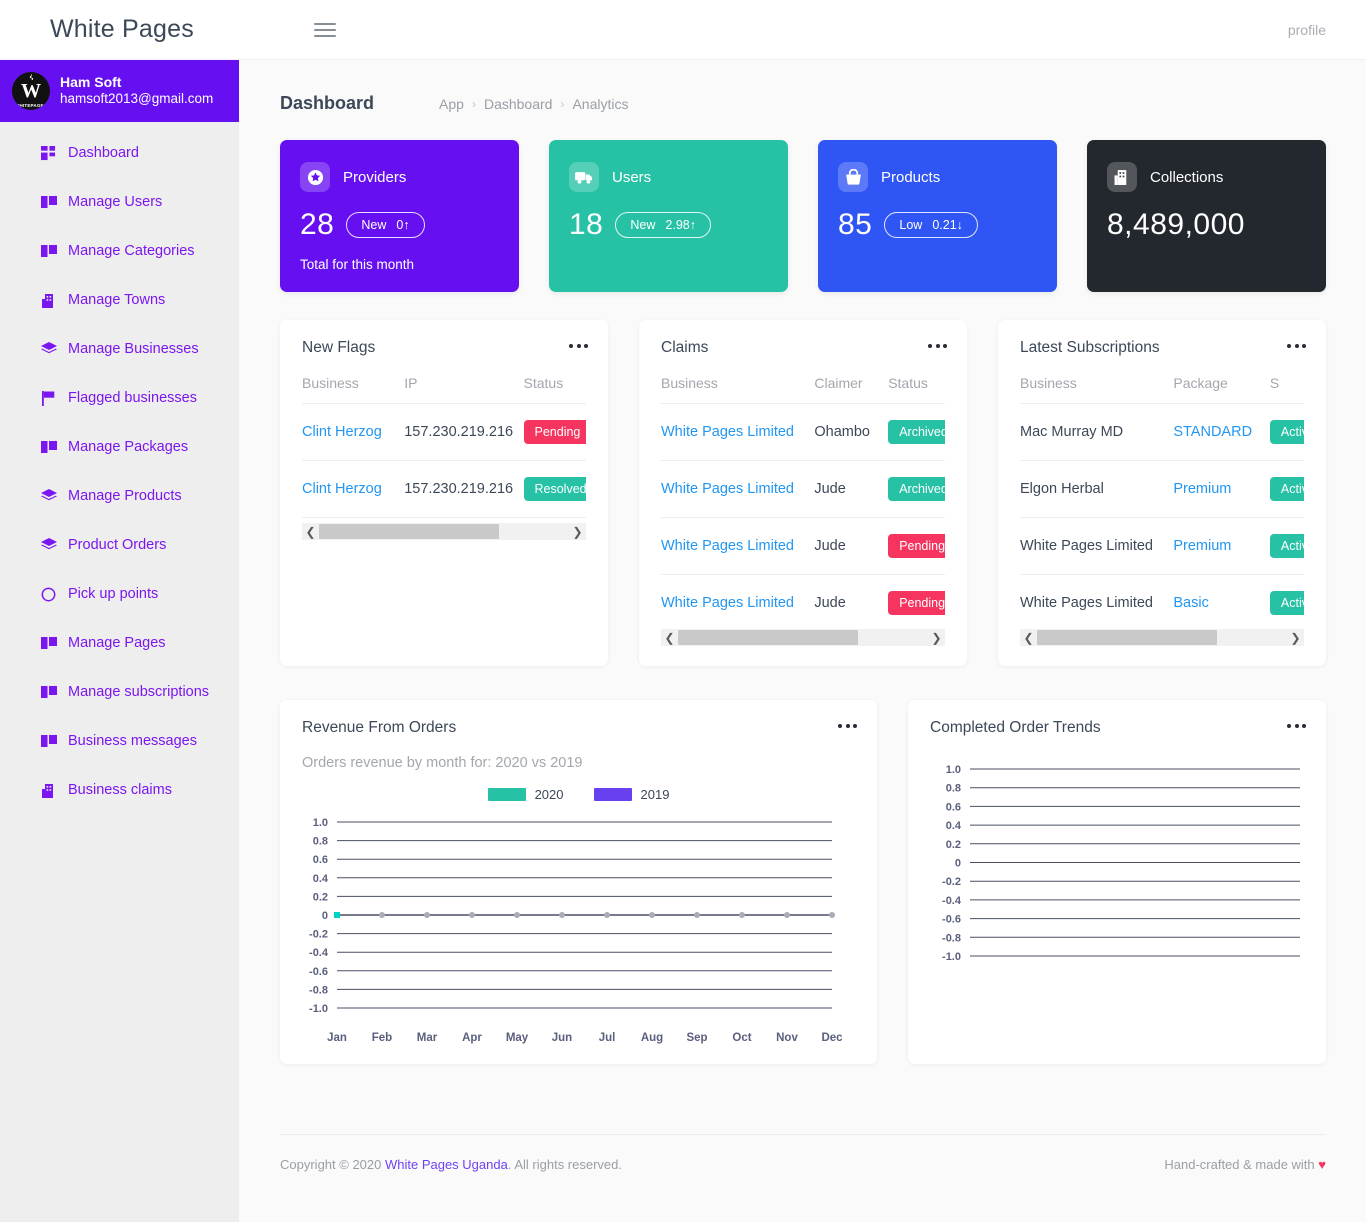 The image size is (1366, 1222). I want to click on sidebar-item-label: Manage Businesses, so click(133, 349).